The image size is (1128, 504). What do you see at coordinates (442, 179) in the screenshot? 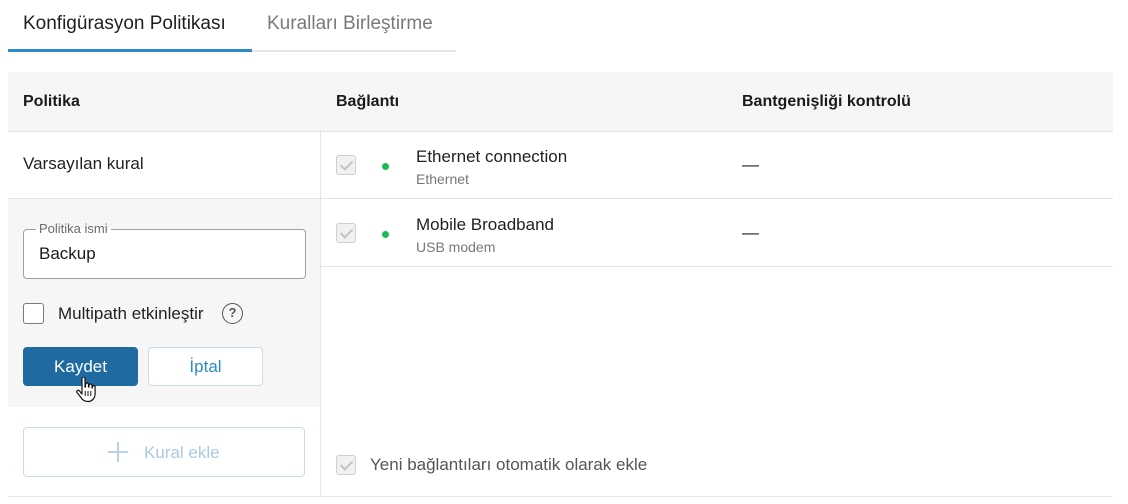
I see `connection-type: Ethernet` at bounding box center [442, 179].